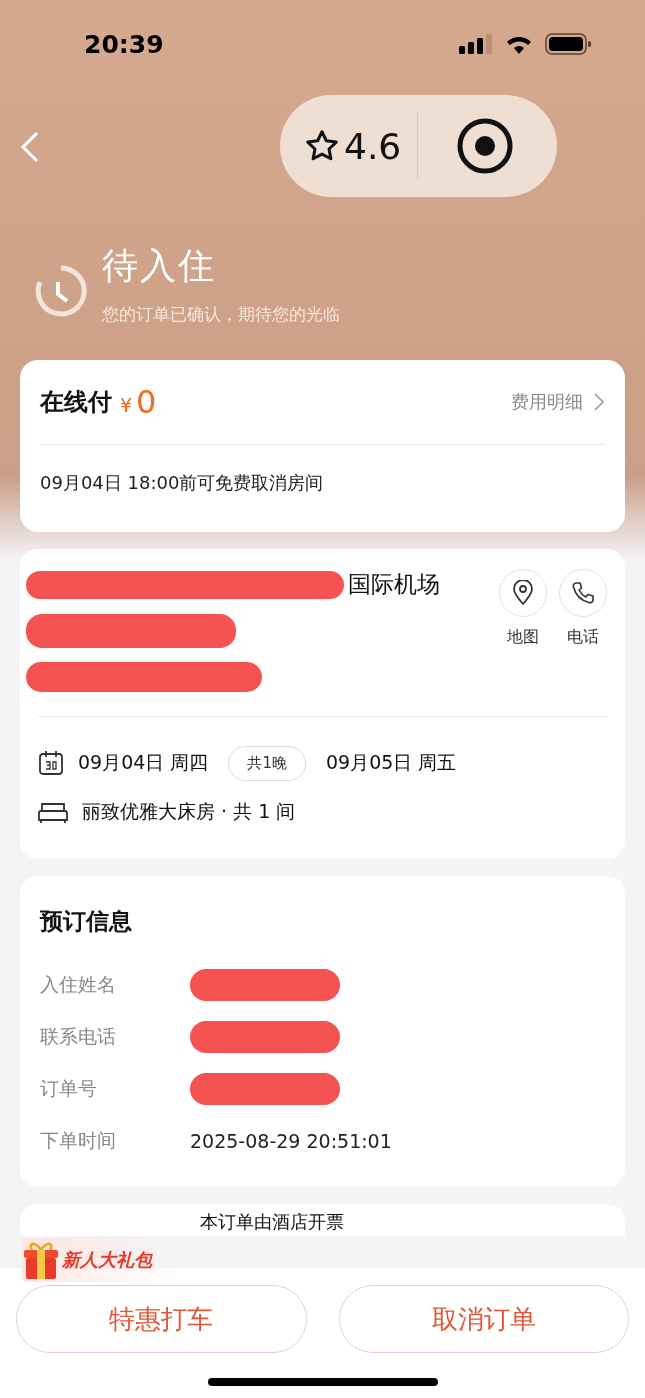 The width and height of the screenshot is (645, 1398). Describe the element at coordinates (221, 314) in the screenshot. I see `order-status-subtitle: 您的订单已确认，期待您的光临` at that location.